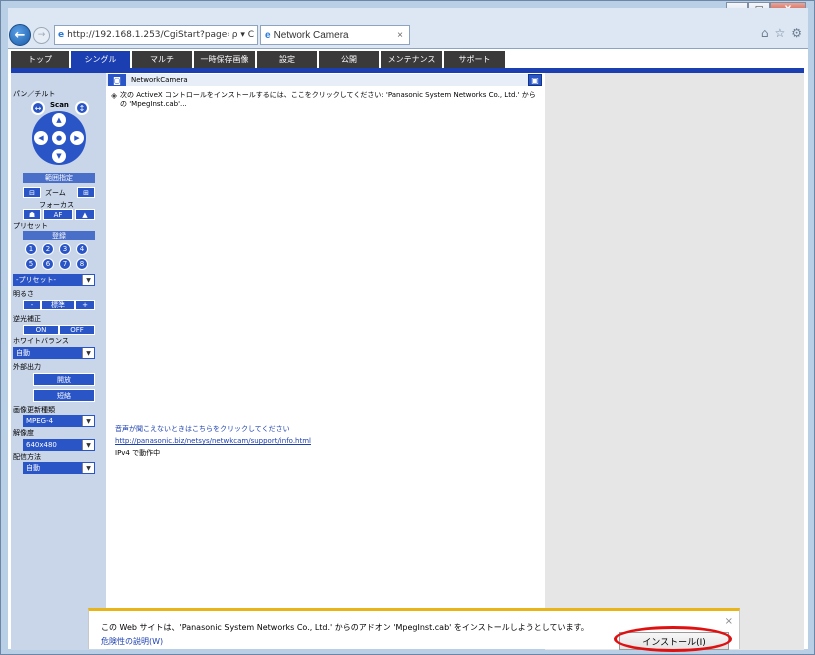 Image resolution: width=815 pixels, height=655 pixels. Describe the element at coordinates (243, 35) in the screenshot. I see `search-refresh-controls: ρ ▾ C` at that location.